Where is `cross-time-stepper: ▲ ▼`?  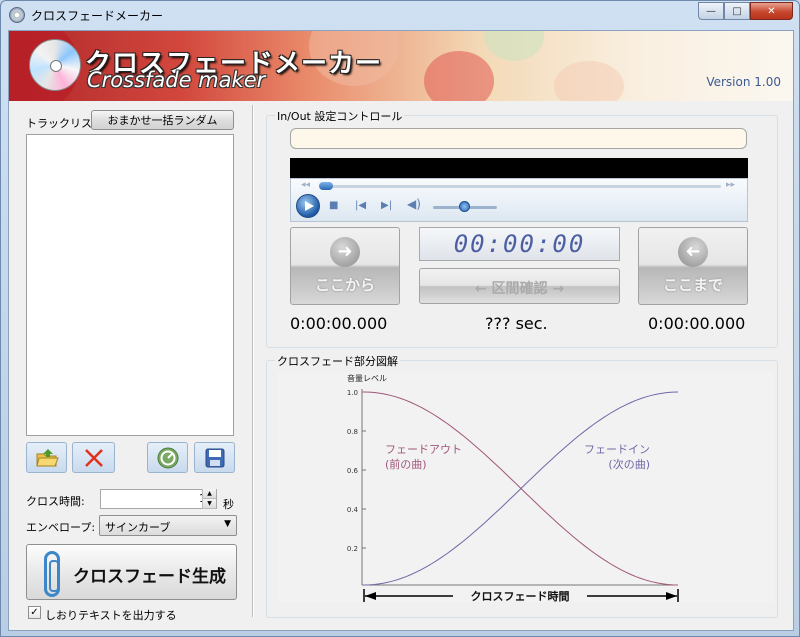 cross-time-stepper: ▲ ▼ is located at coordinates (209, 499).